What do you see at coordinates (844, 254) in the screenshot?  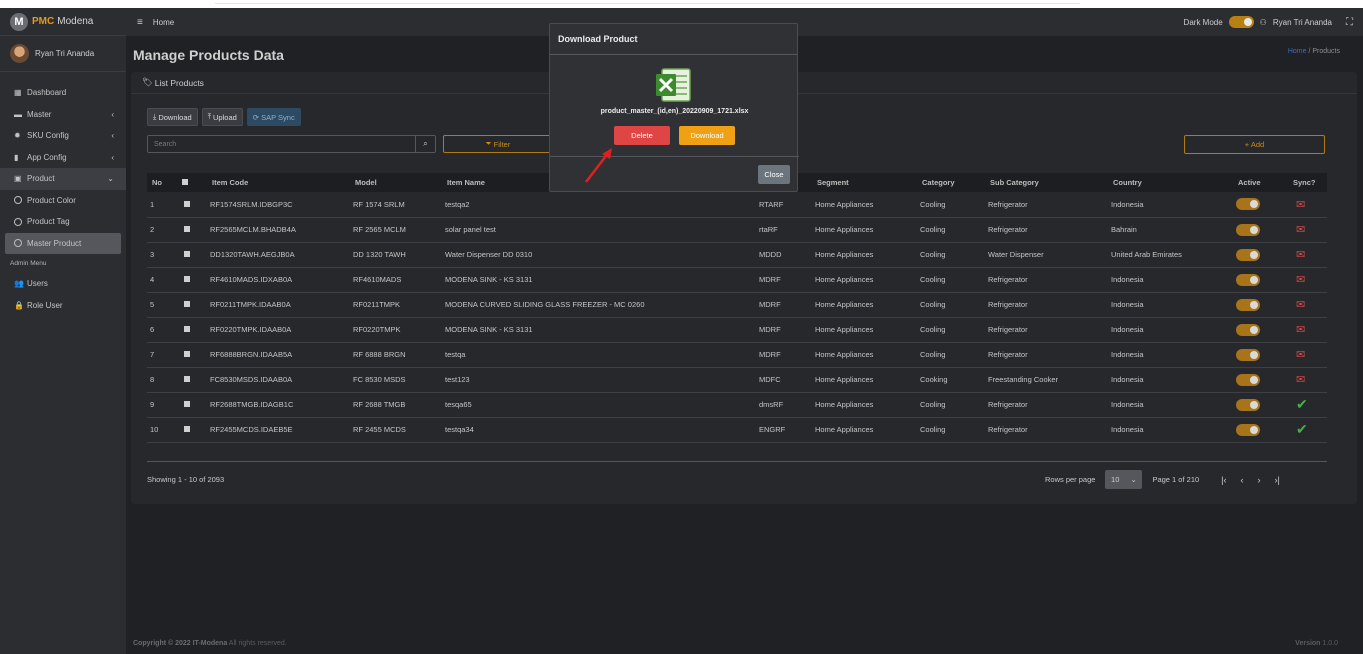 I see `cell-segment: Home Appliances` at bounding box center [844, 254].